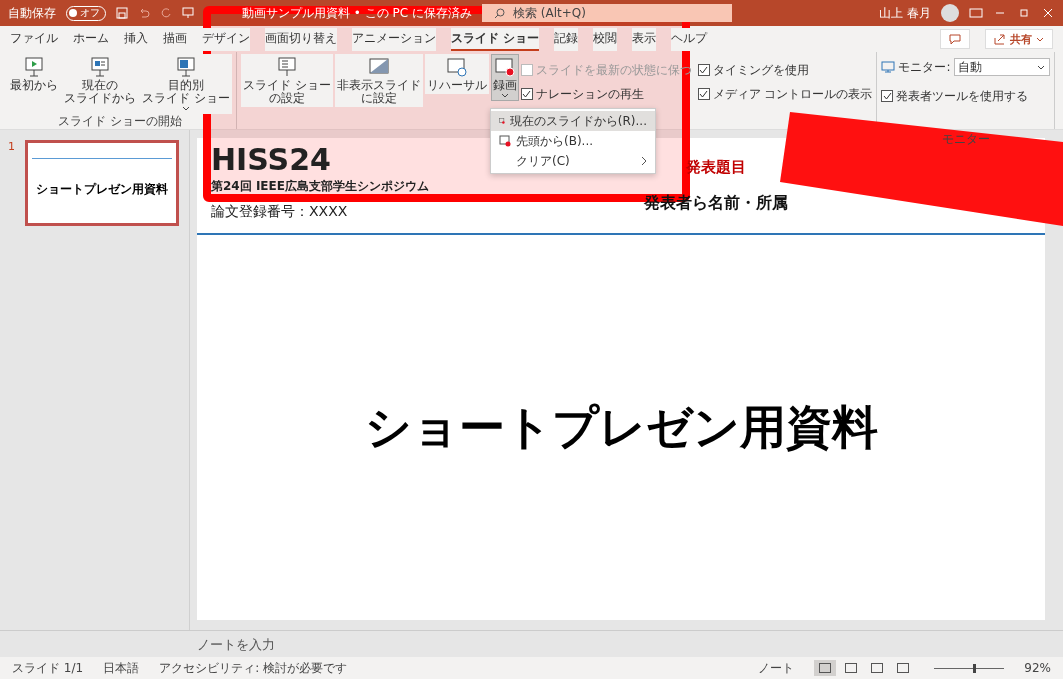 Image resolution: width=1063 pixels, height=679 pixels. I want to click on ribbon-tab: スライド ショー, so click(495, 39).